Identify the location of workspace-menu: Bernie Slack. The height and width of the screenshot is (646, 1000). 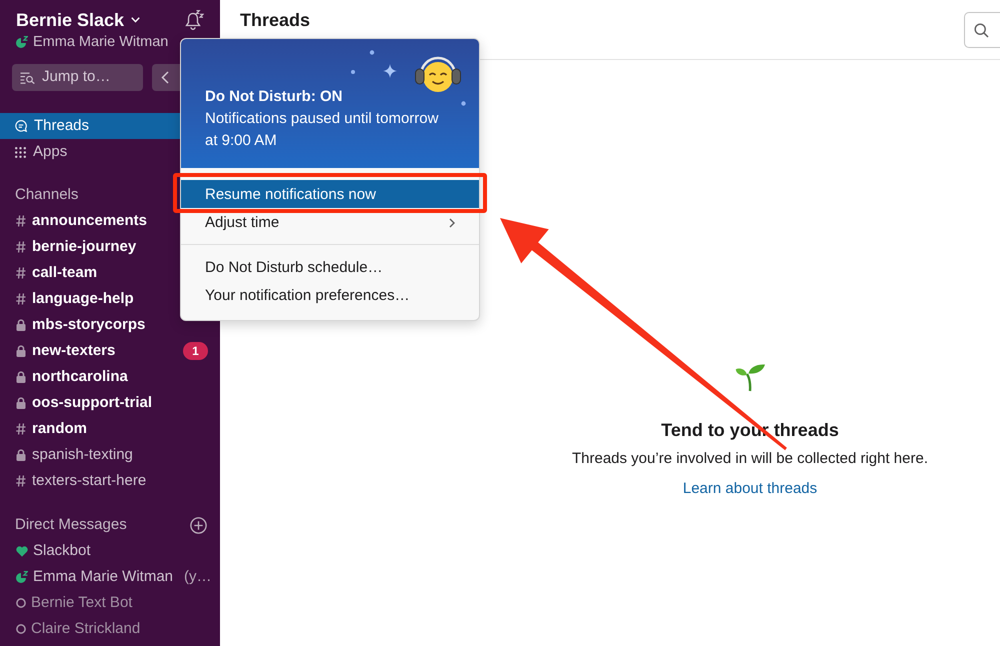
(78, 20).